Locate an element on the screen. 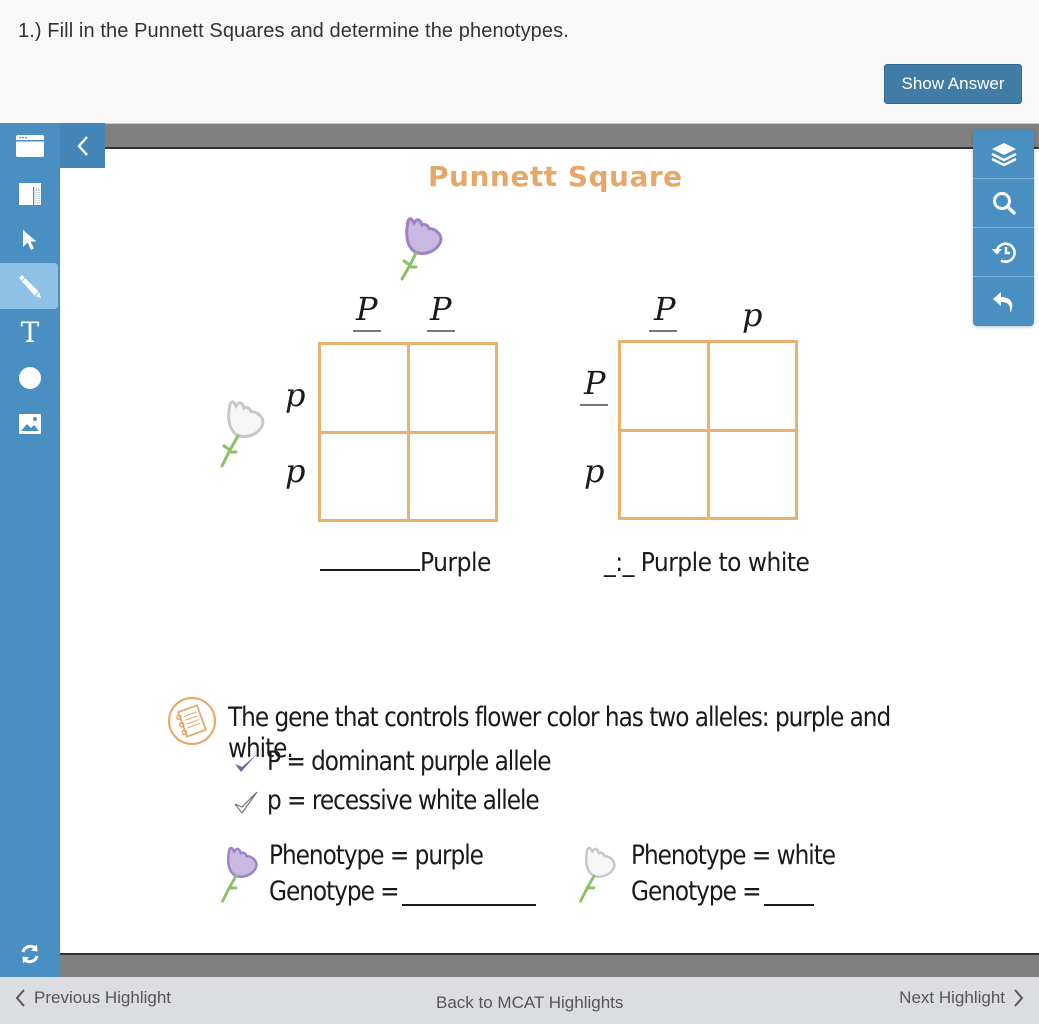 The width and height of the screenshot is (1039, 1024). undo-button is located at coordinates (1003, 301).